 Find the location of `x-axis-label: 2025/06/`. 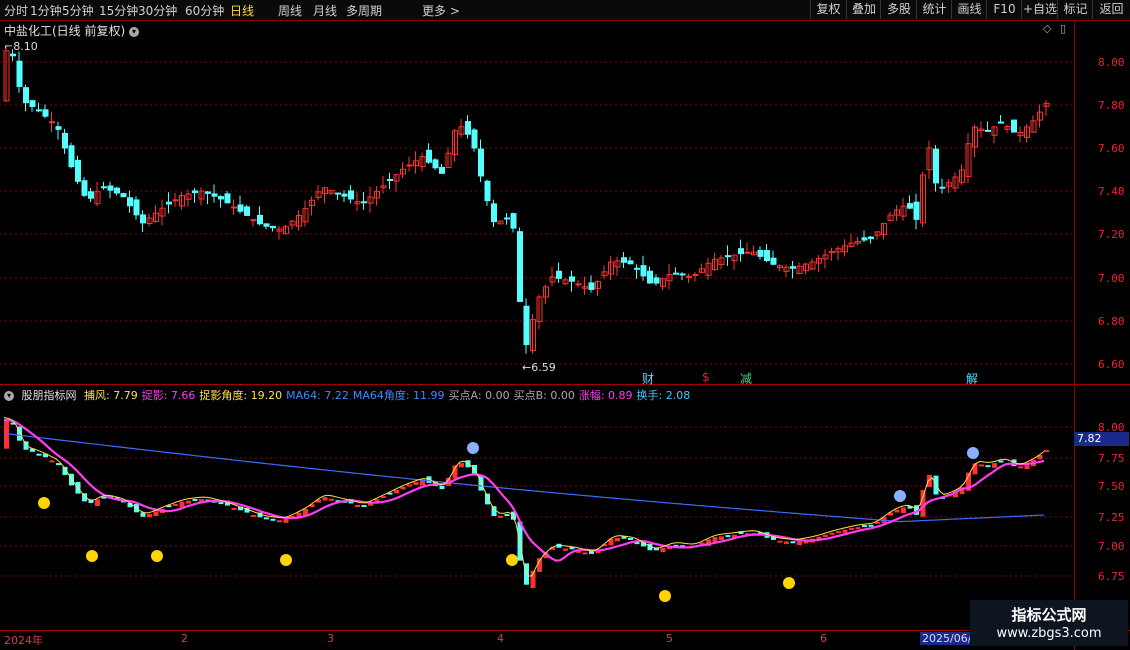

x-axis-label: 2025/06/ is located at coordinates (947, 638).